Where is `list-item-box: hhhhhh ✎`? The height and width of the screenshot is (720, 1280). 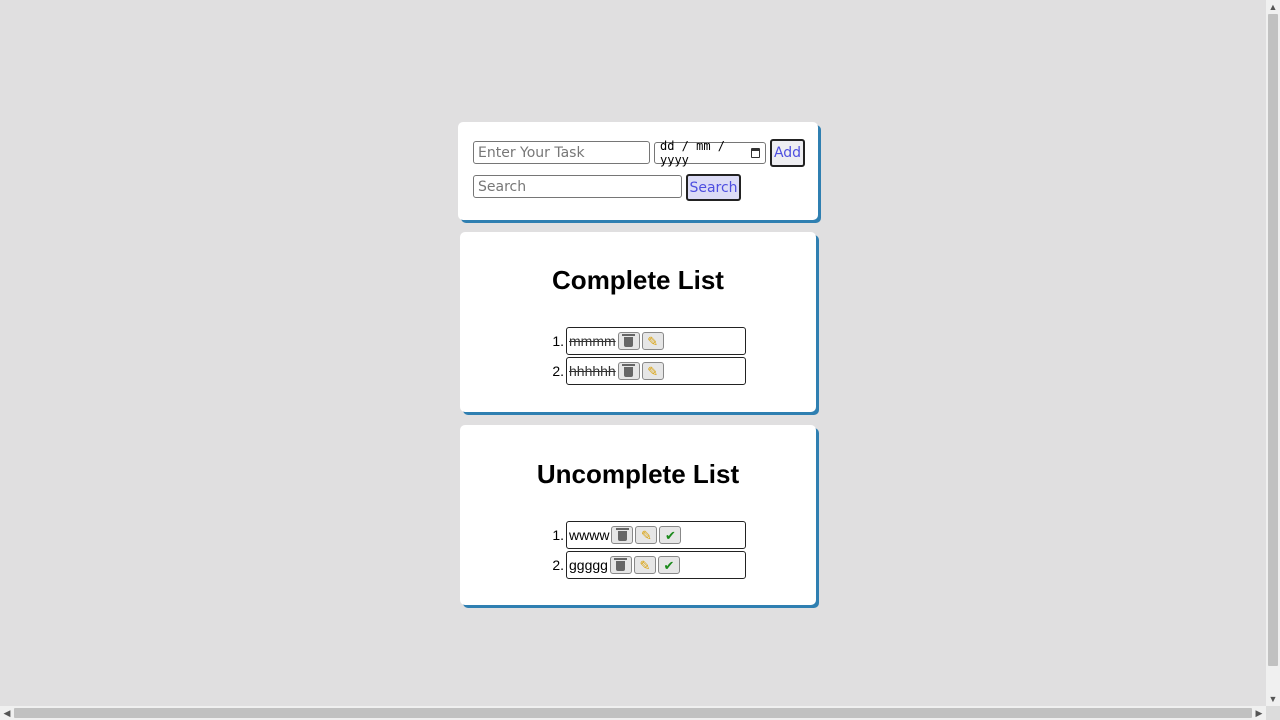 list-item-box: hhhhhh ✎ is located at coordinates (656, 371).